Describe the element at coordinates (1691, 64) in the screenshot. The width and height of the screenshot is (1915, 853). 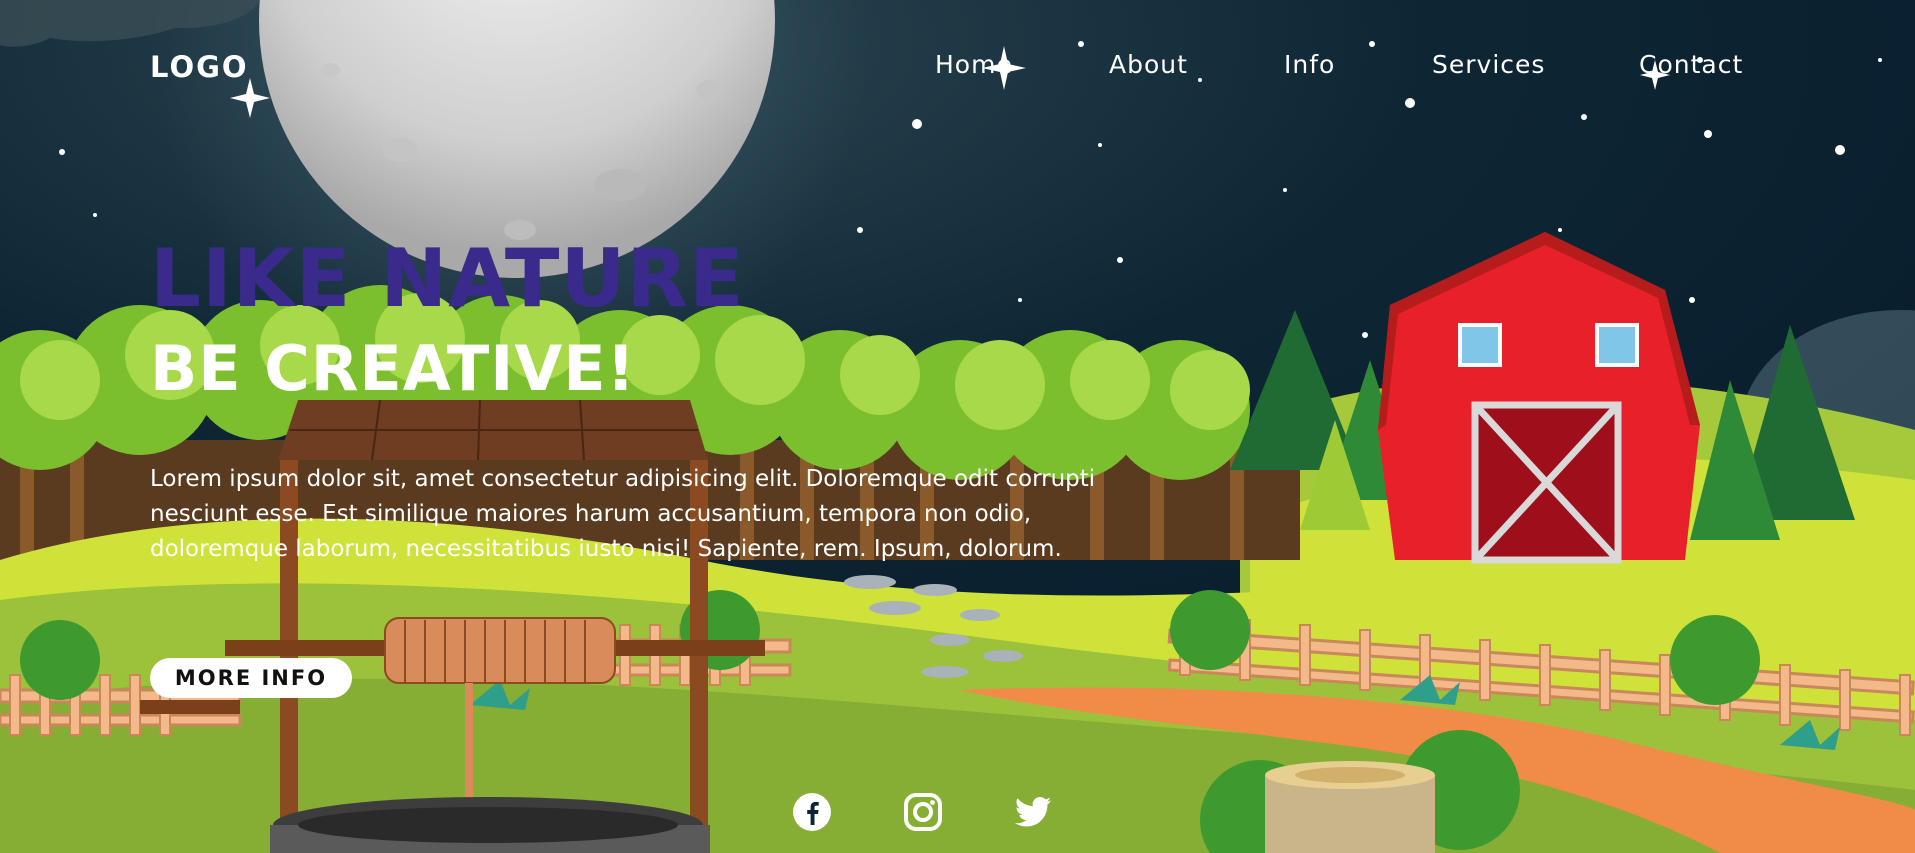
I see `nav-contact-link: Contact` at that location.